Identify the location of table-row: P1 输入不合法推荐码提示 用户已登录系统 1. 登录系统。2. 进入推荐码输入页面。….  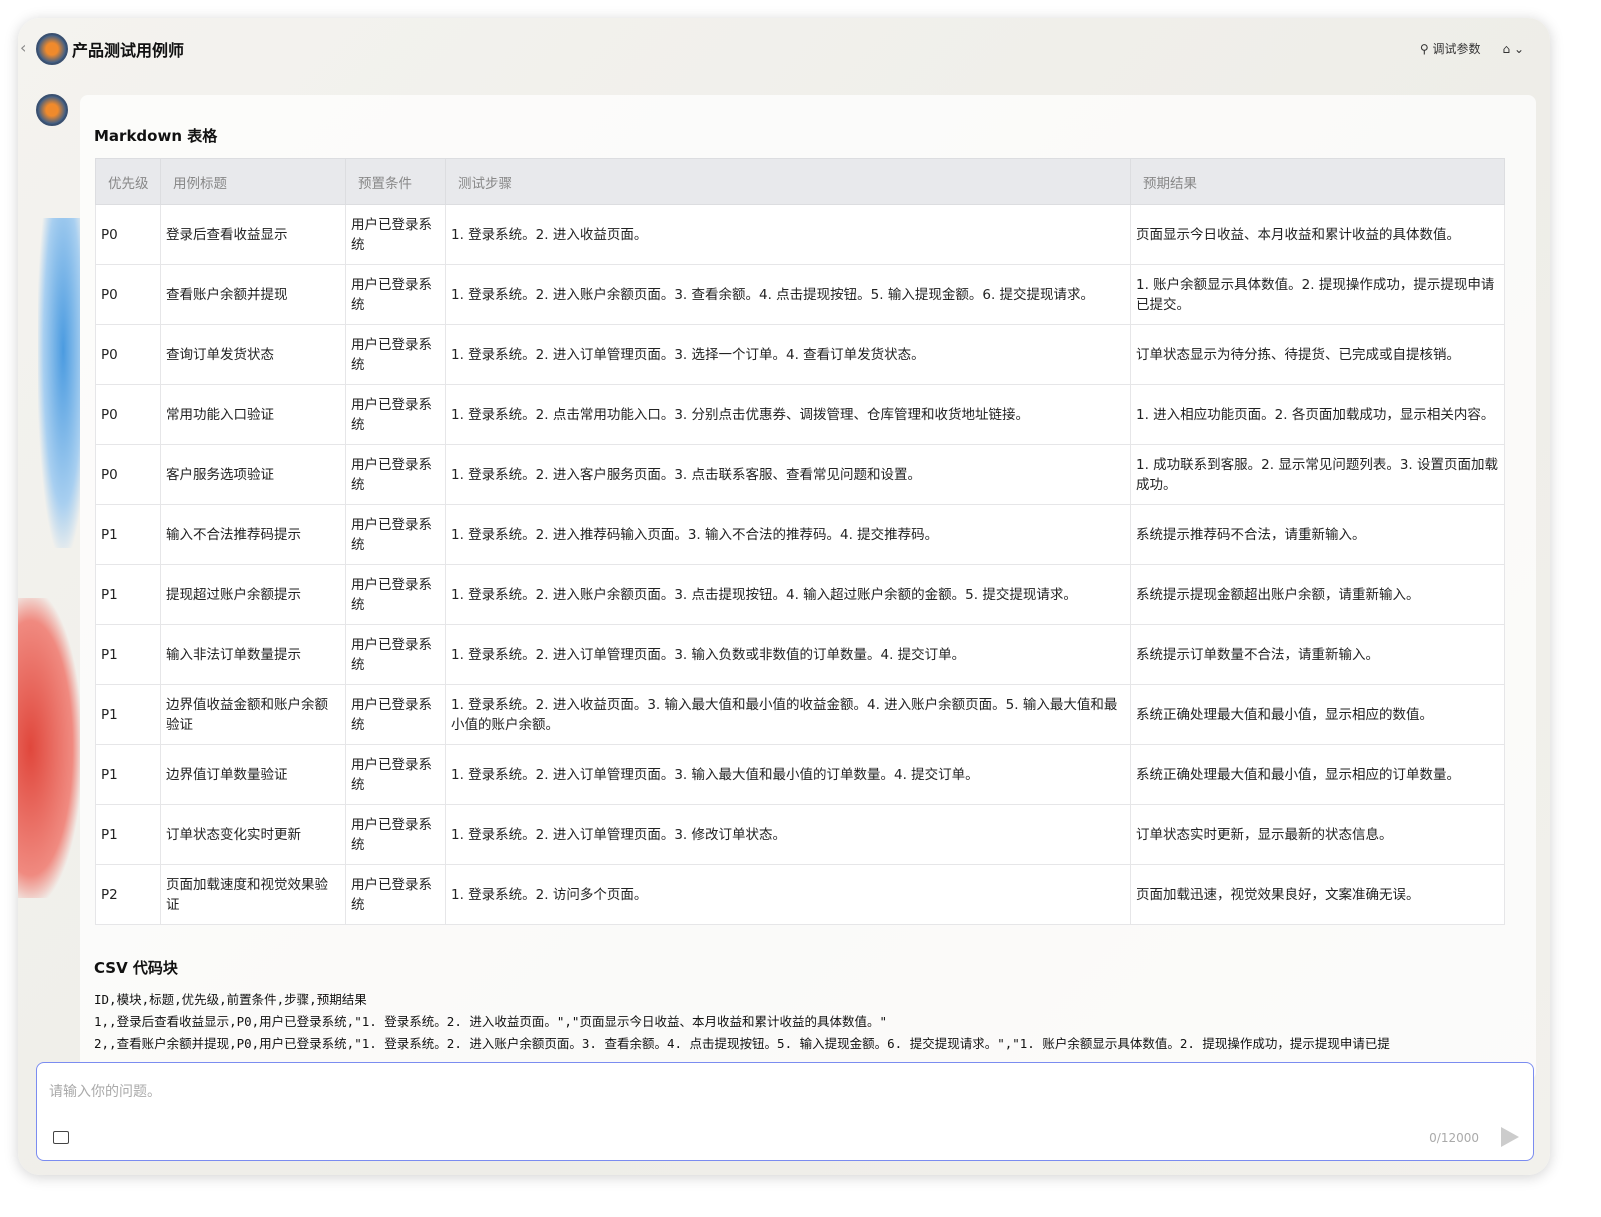
(800, 534).